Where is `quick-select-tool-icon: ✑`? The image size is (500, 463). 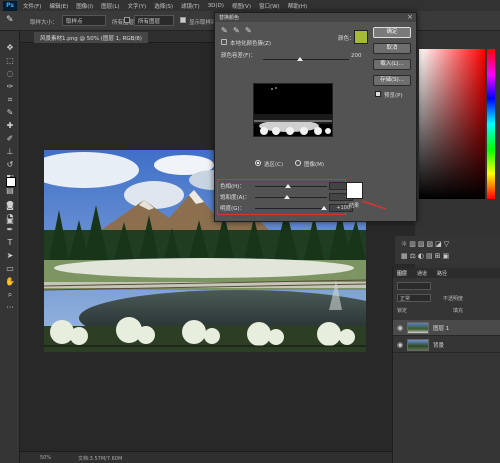
quick-select-tool-icon: ✑ is located at coordinates (10, 87).